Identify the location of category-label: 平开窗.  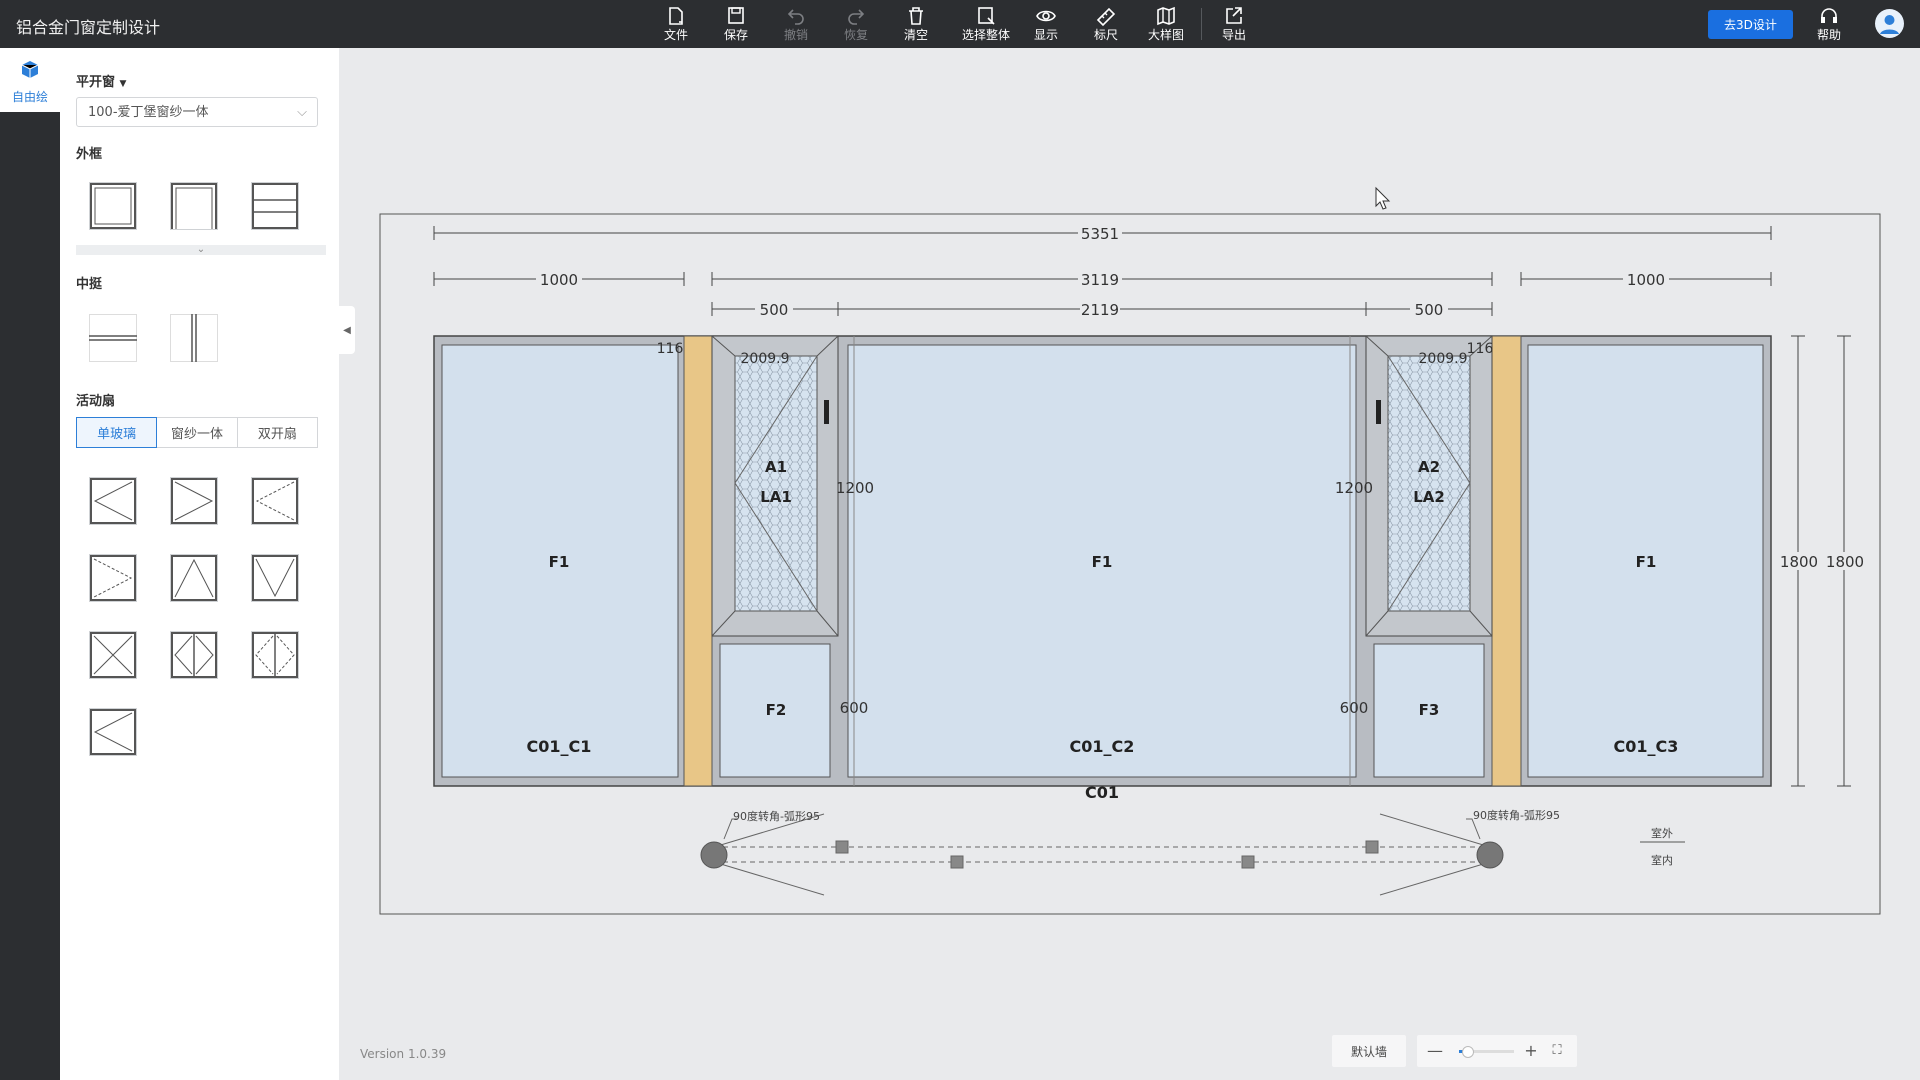
(96, 82).